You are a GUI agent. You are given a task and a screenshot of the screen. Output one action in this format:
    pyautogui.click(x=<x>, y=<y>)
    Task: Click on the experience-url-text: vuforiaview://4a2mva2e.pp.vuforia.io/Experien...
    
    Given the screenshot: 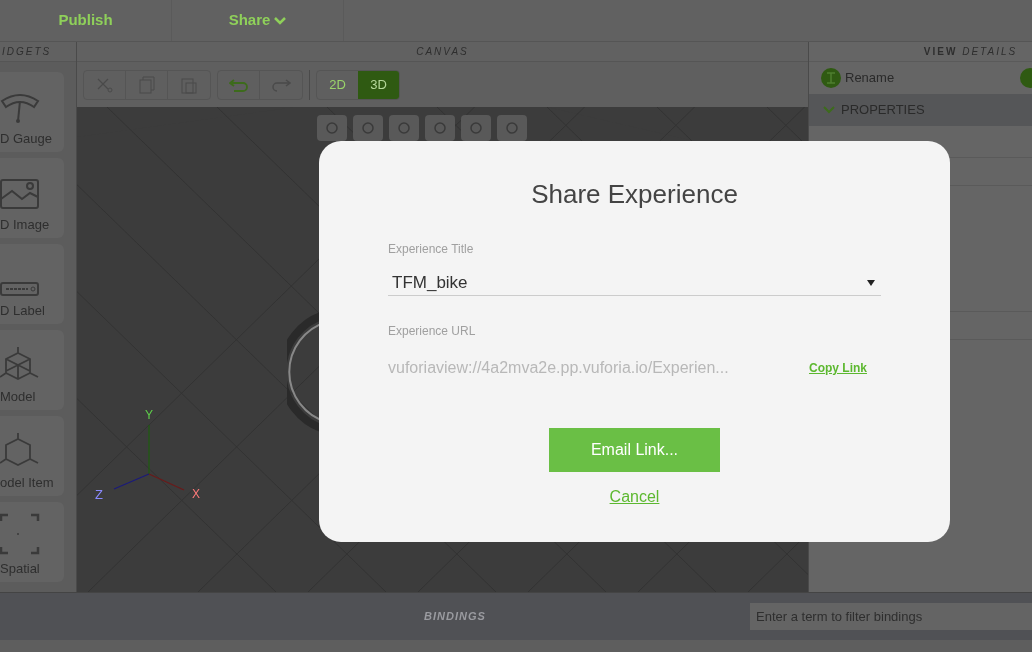 What is the action you would take?
    pyautogui.click(x=558, y=368)
    